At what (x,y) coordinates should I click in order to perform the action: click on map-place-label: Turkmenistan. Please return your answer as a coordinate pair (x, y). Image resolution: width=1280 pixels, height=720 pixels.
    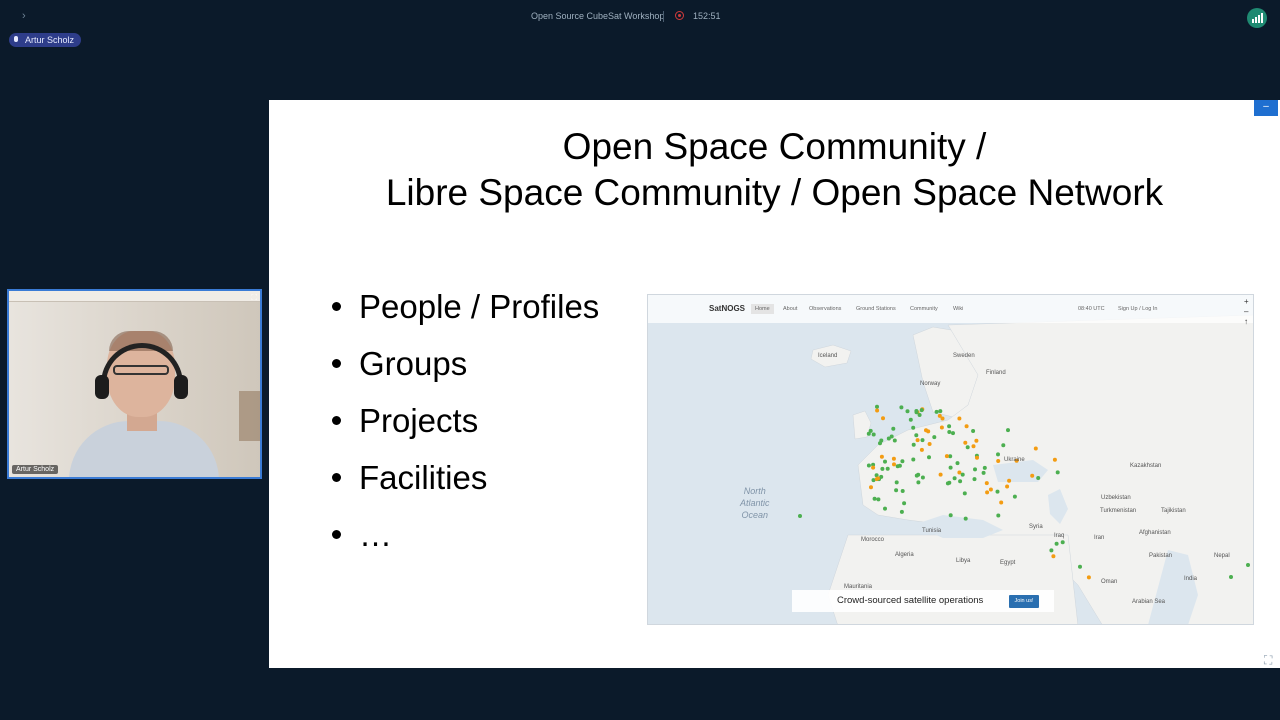
    Looking at the image, I should click on (1118, 511).